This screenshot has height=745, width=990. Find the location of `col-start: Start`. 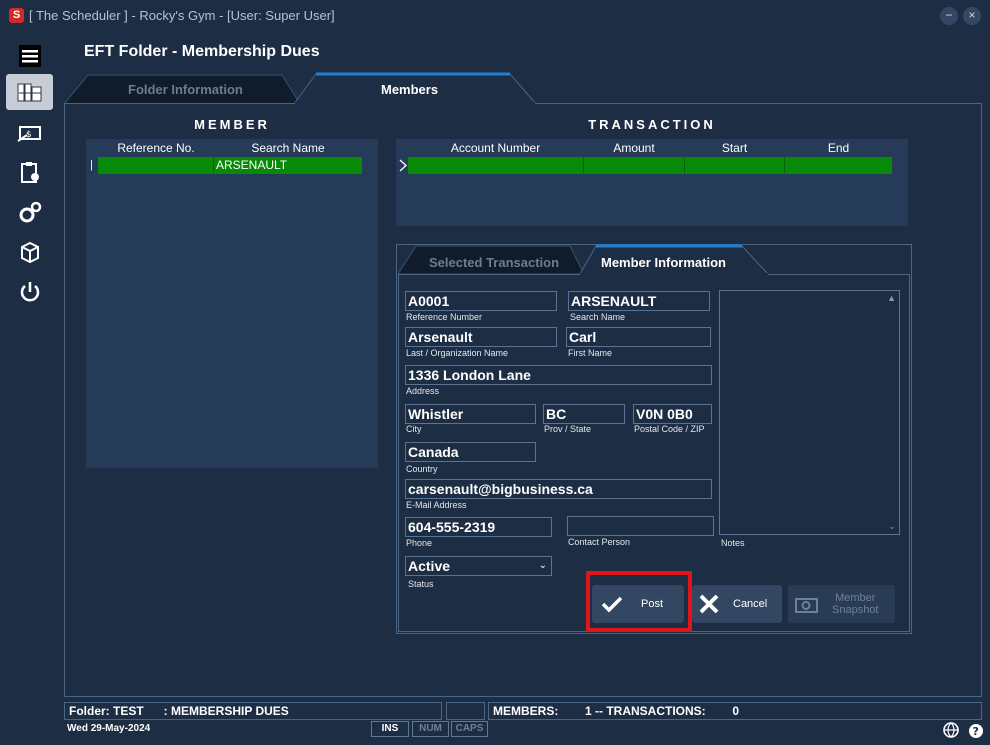

col-start: Start is located at coordinates (734, 148).